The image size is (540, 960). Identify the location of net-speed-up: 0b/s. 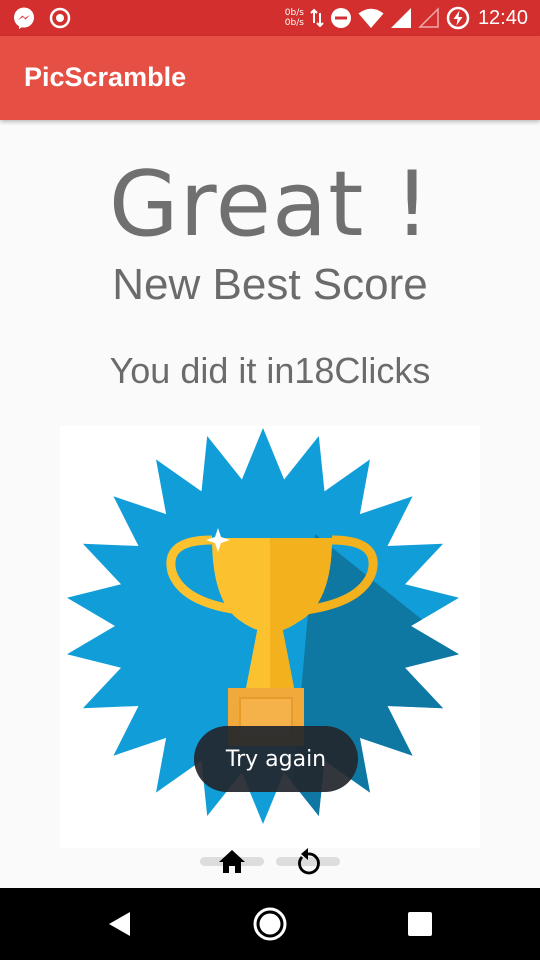
(294, 13).